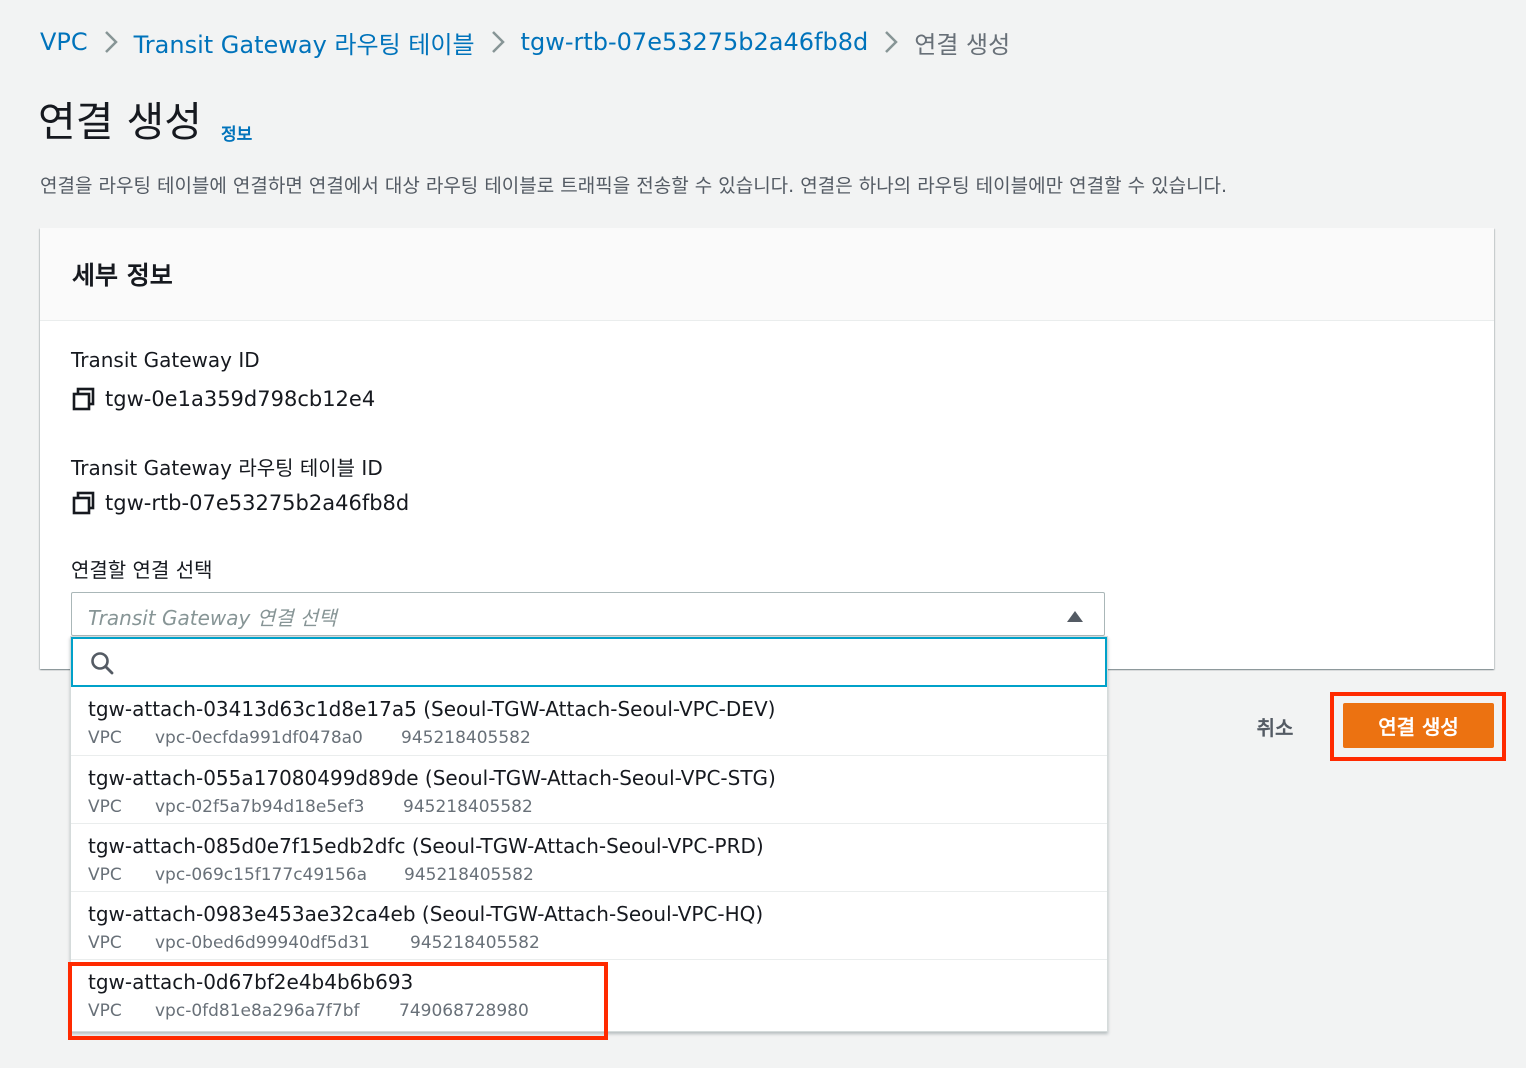 This screenshot has height=1068, width=1526. I want to click on search-input, so click(607, 663).